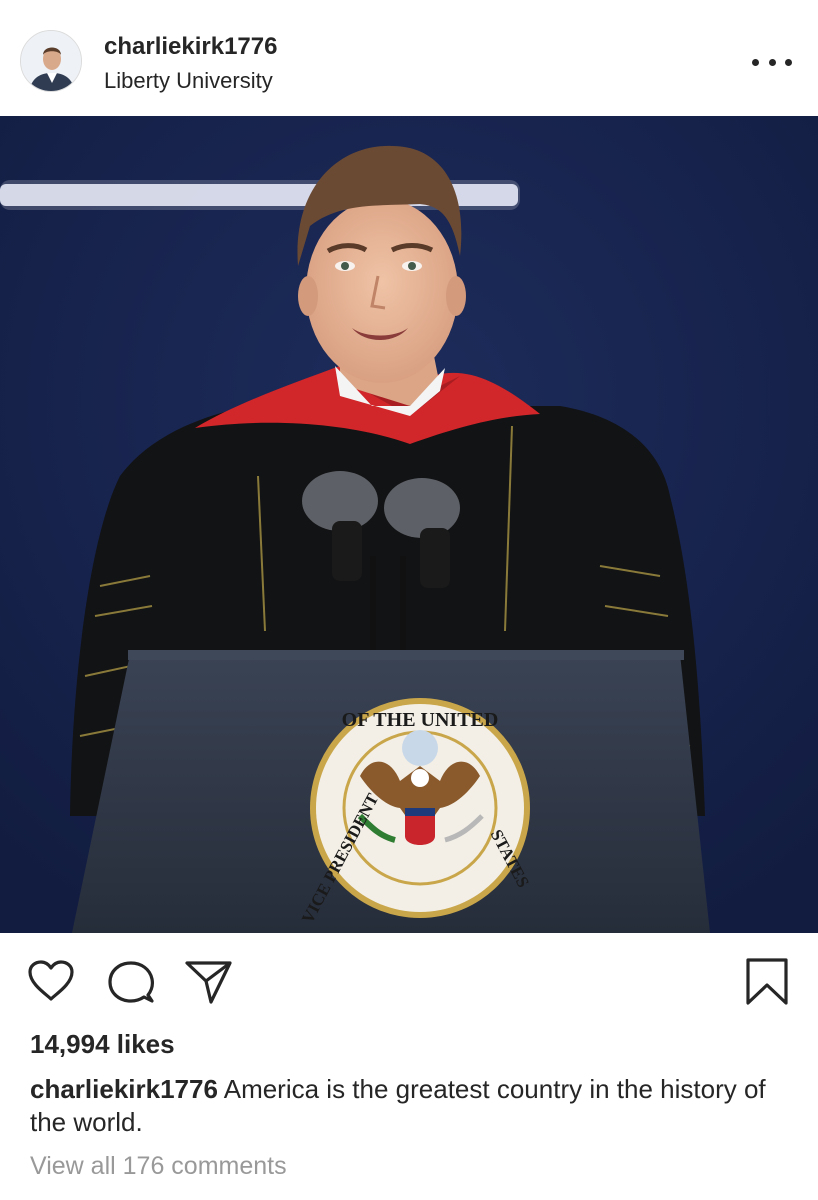  Describe the element at coordinates (190, 47) in the screenshot. I see `post-username: charliekirk1776` at that location.